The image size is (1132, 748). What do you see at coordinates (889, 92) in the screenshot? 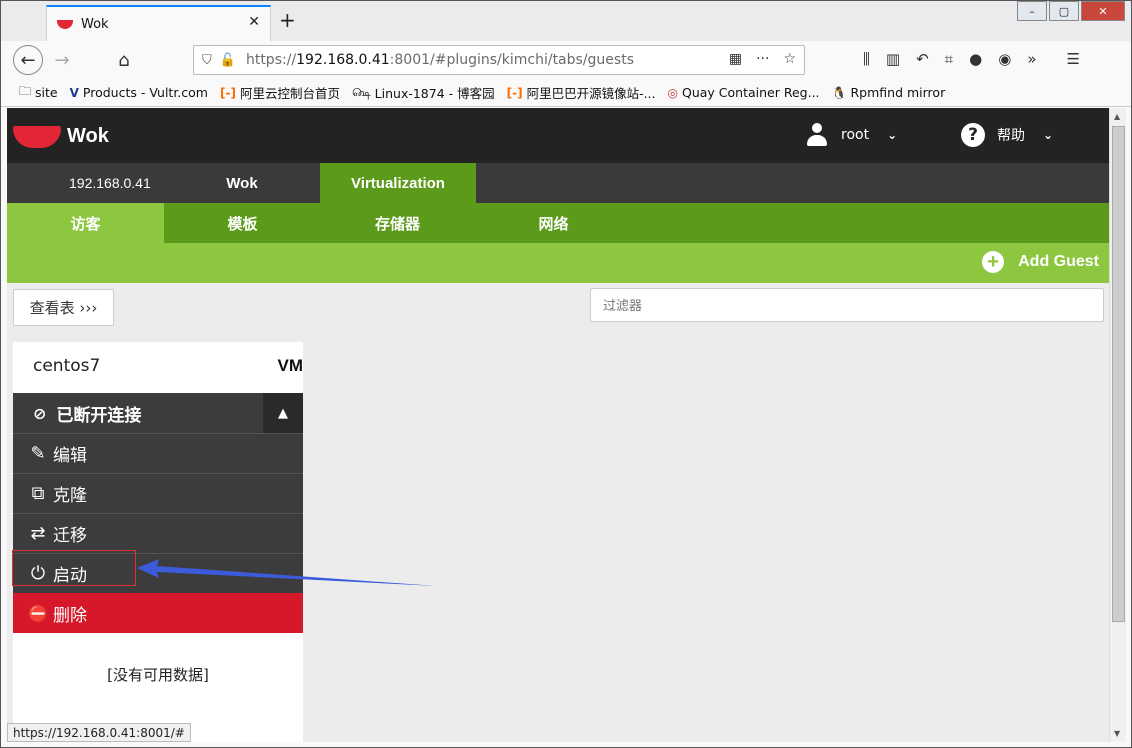
I see `bookmark-item: 🐧 Rpmfind mirror` at bounding box center [889, 92].